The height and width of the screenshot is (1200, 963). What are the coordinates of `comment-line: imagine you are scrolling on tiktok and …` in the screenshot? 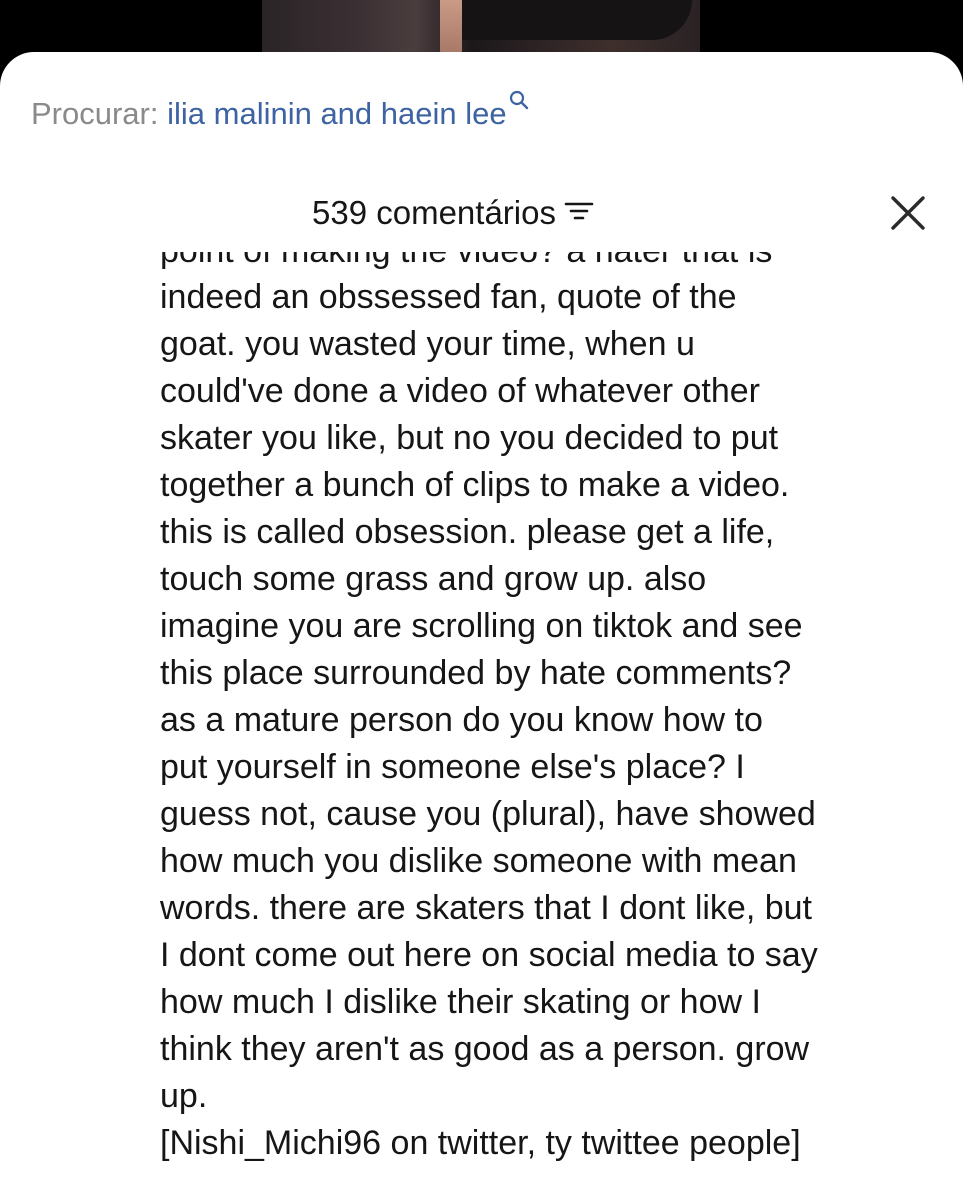 It's located at (481, 626).